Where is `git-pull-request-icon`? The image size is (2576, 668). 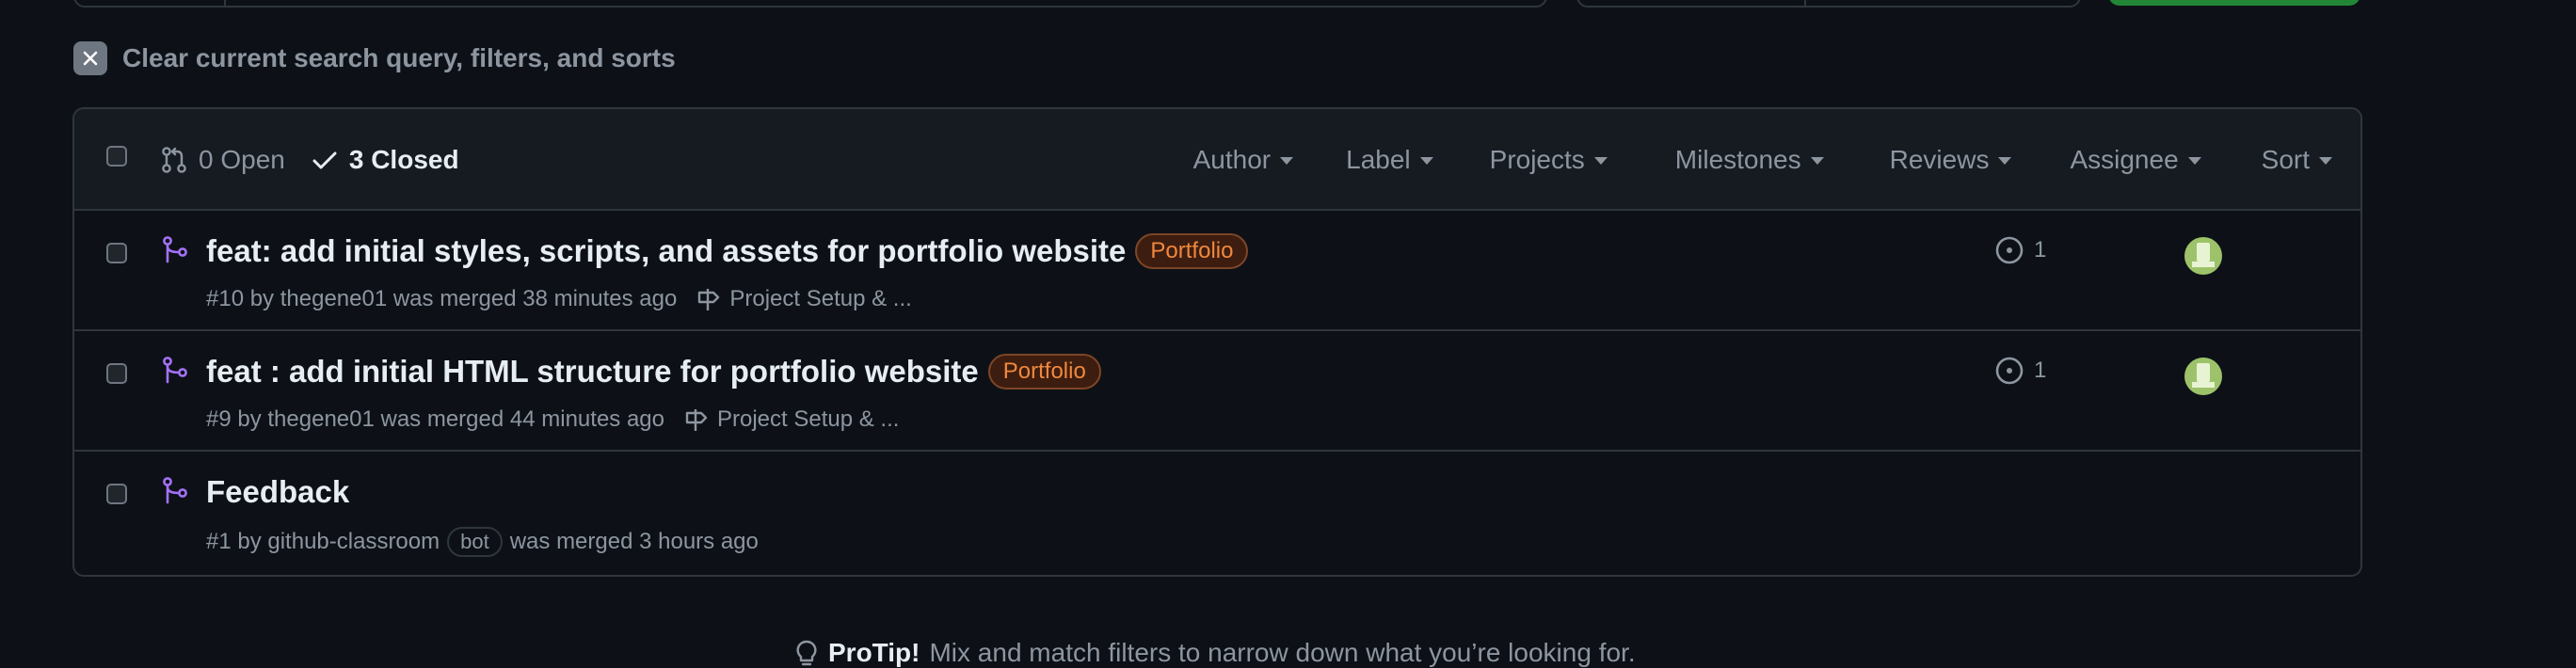 git-pull-request-icon is located at coordinates (174, 160).